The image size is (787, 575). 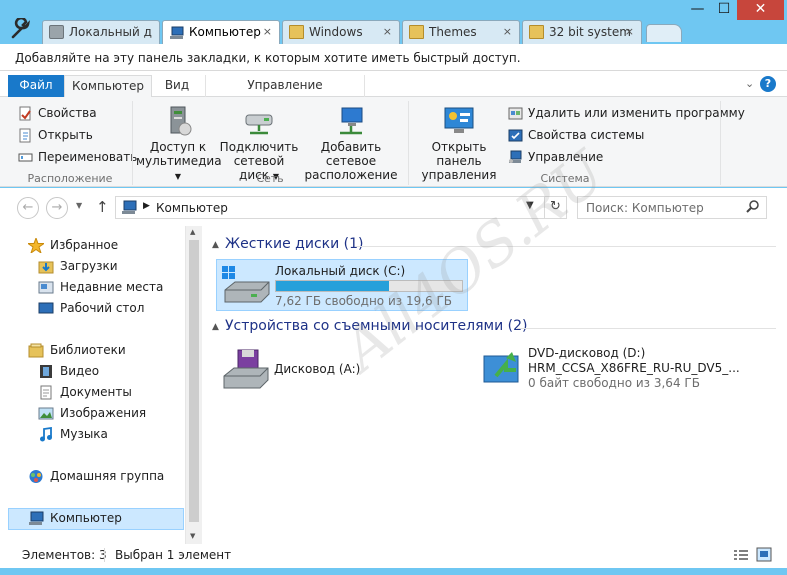 I want to click on ribbon-tab-strip: Файл Компьютер Вид Управление ⌄ ?, so click(x=393, y=84).